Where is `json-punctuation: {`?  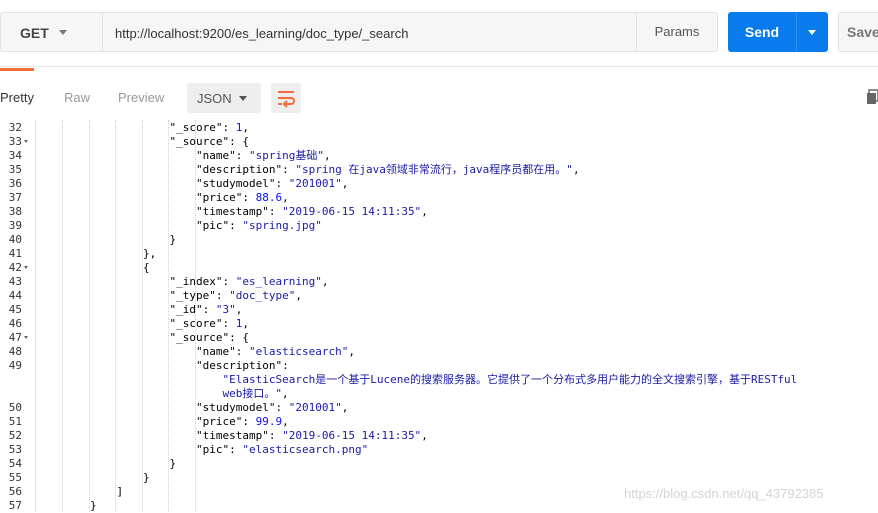 json-punctuation: { is located at coordinates (146, 267).